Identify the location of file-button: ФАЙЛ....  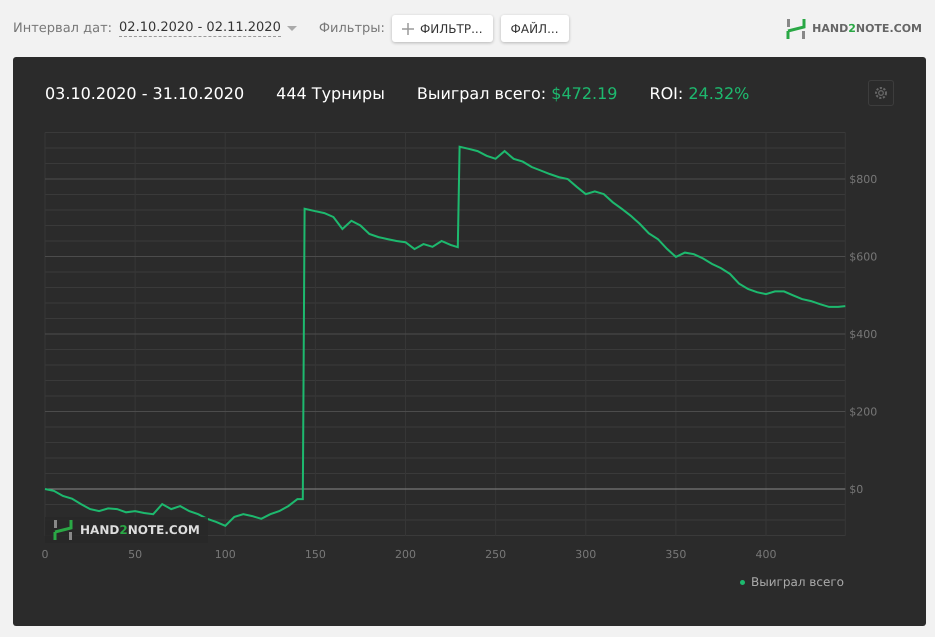
(534, 28).